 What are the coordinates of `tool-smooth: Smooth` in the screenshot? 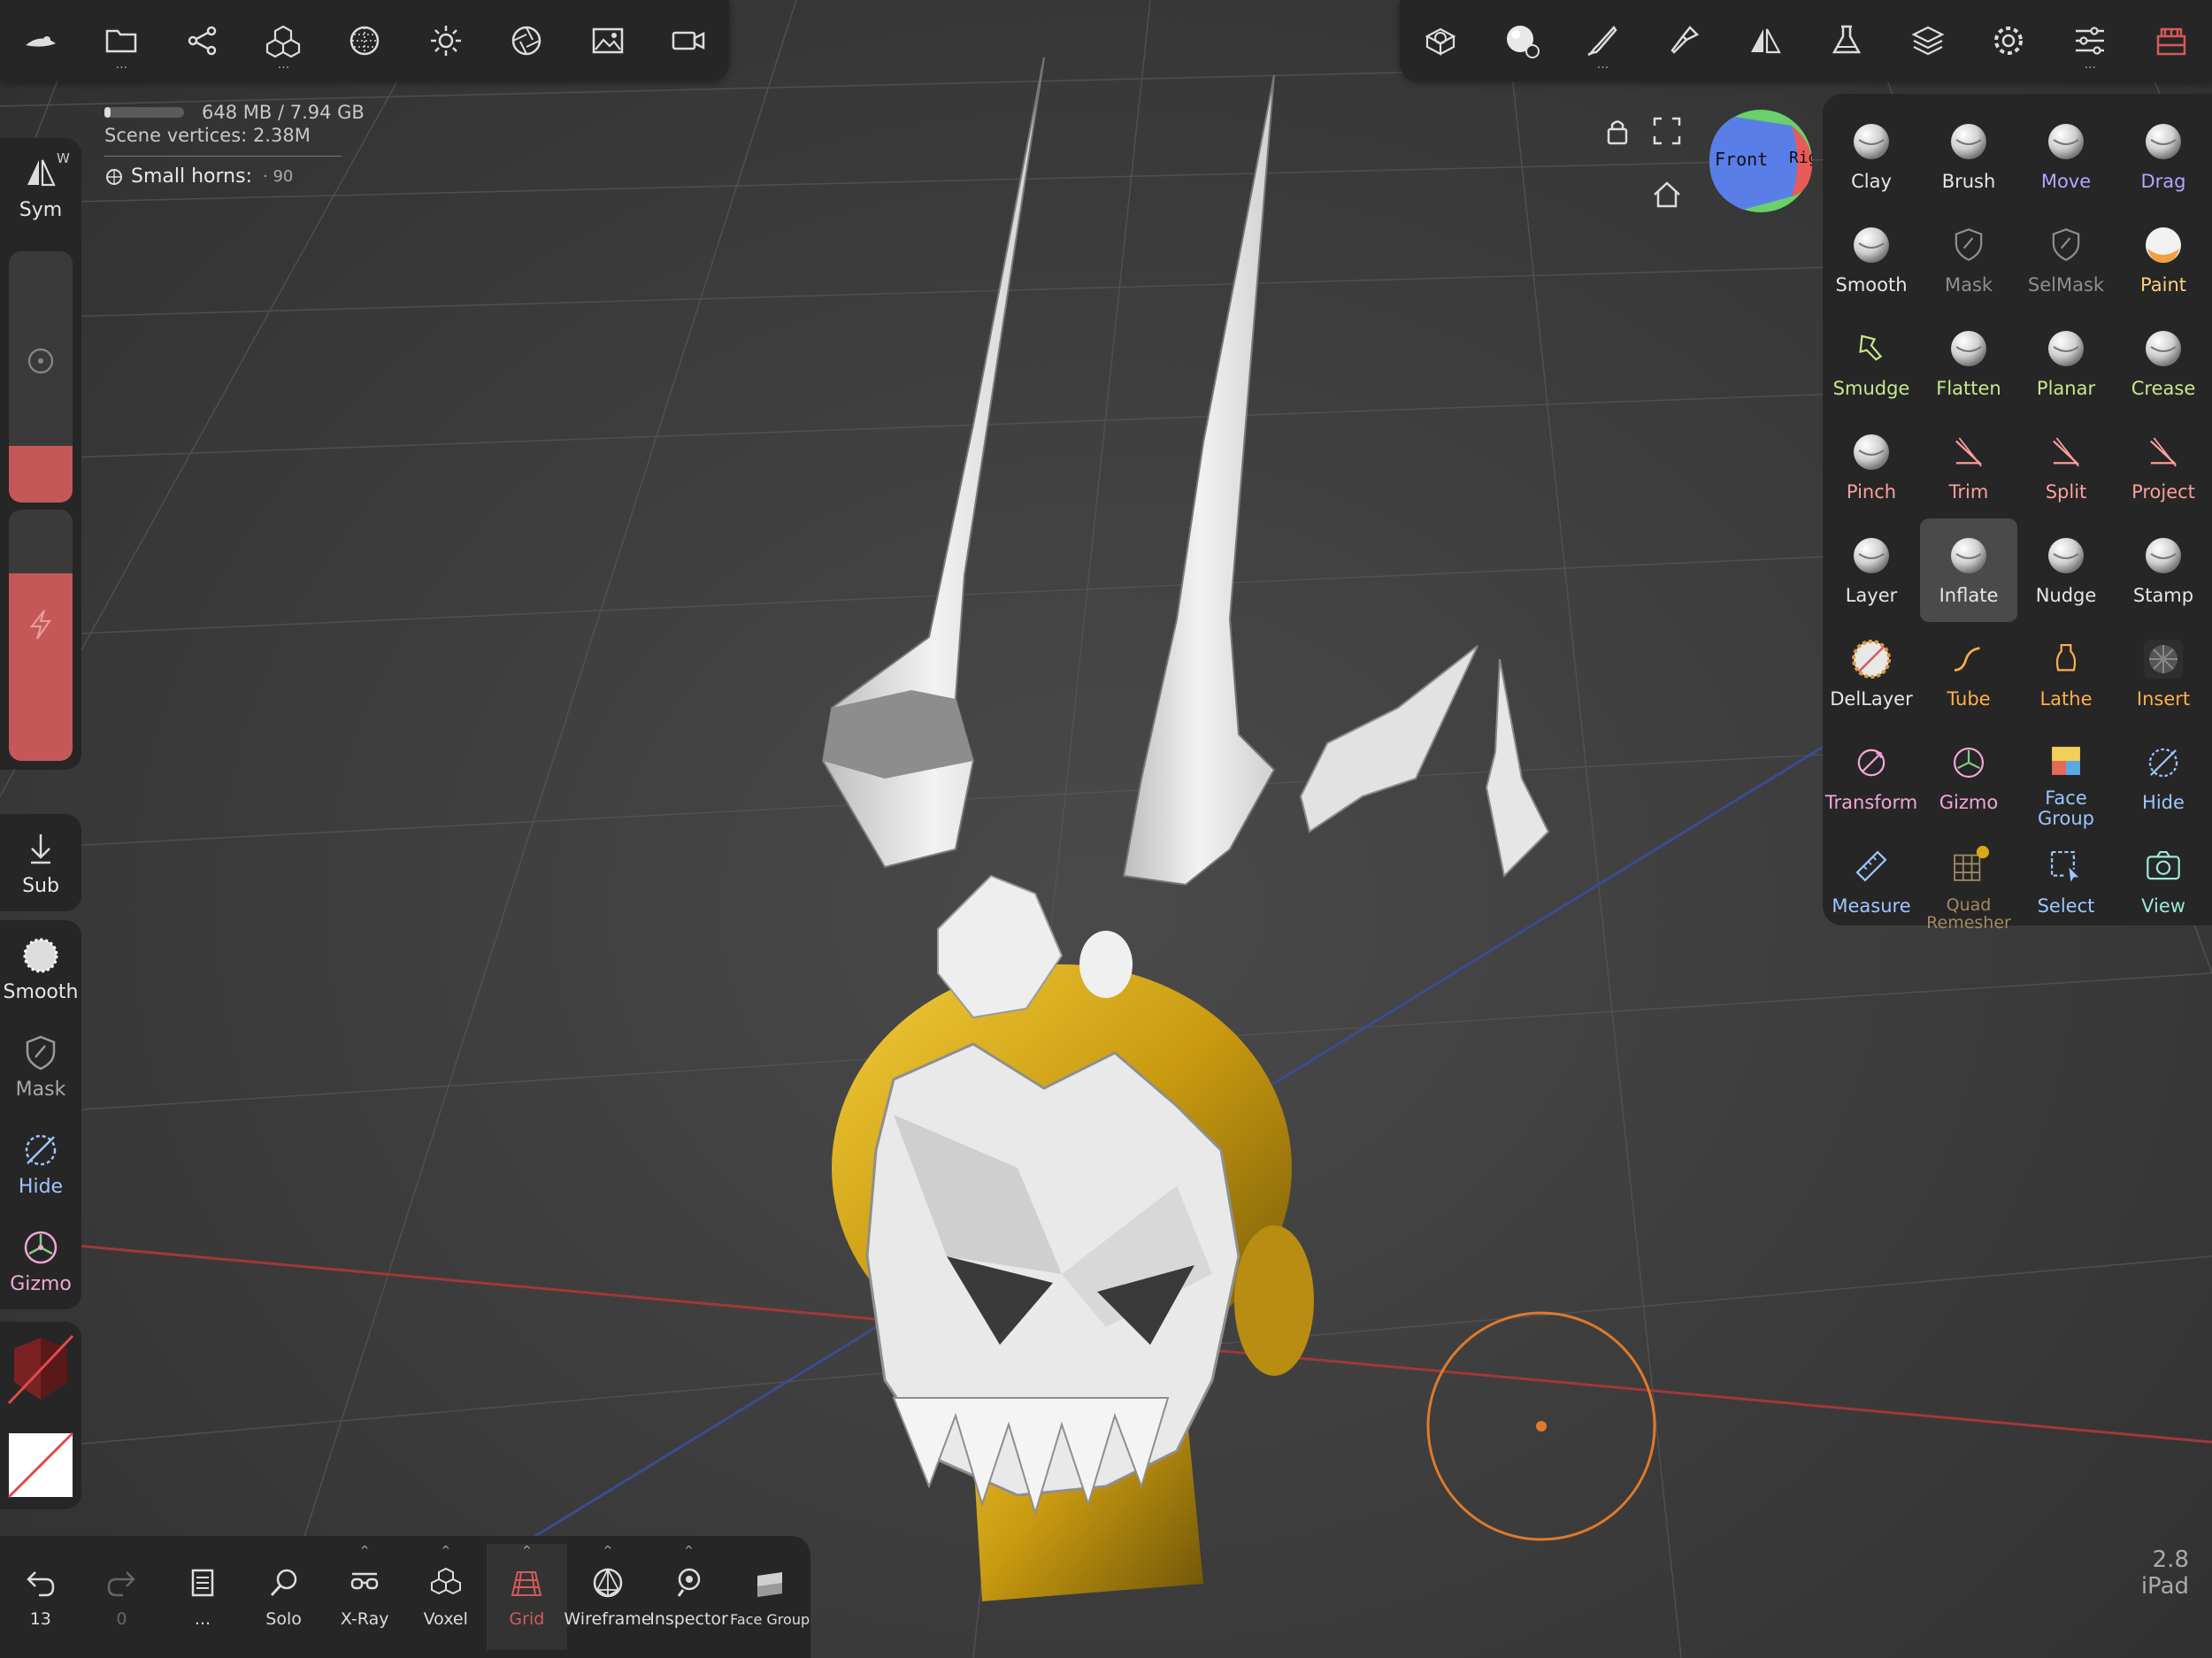 It's located at (1872, 259).